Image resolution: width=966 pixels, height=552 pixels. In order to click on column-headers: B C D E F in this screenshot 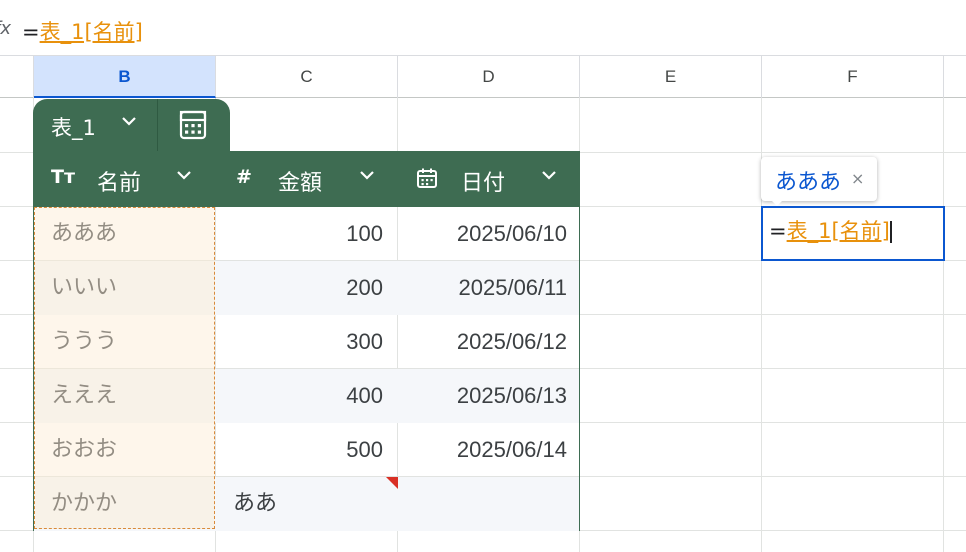, I will do `click(483, 77)`.